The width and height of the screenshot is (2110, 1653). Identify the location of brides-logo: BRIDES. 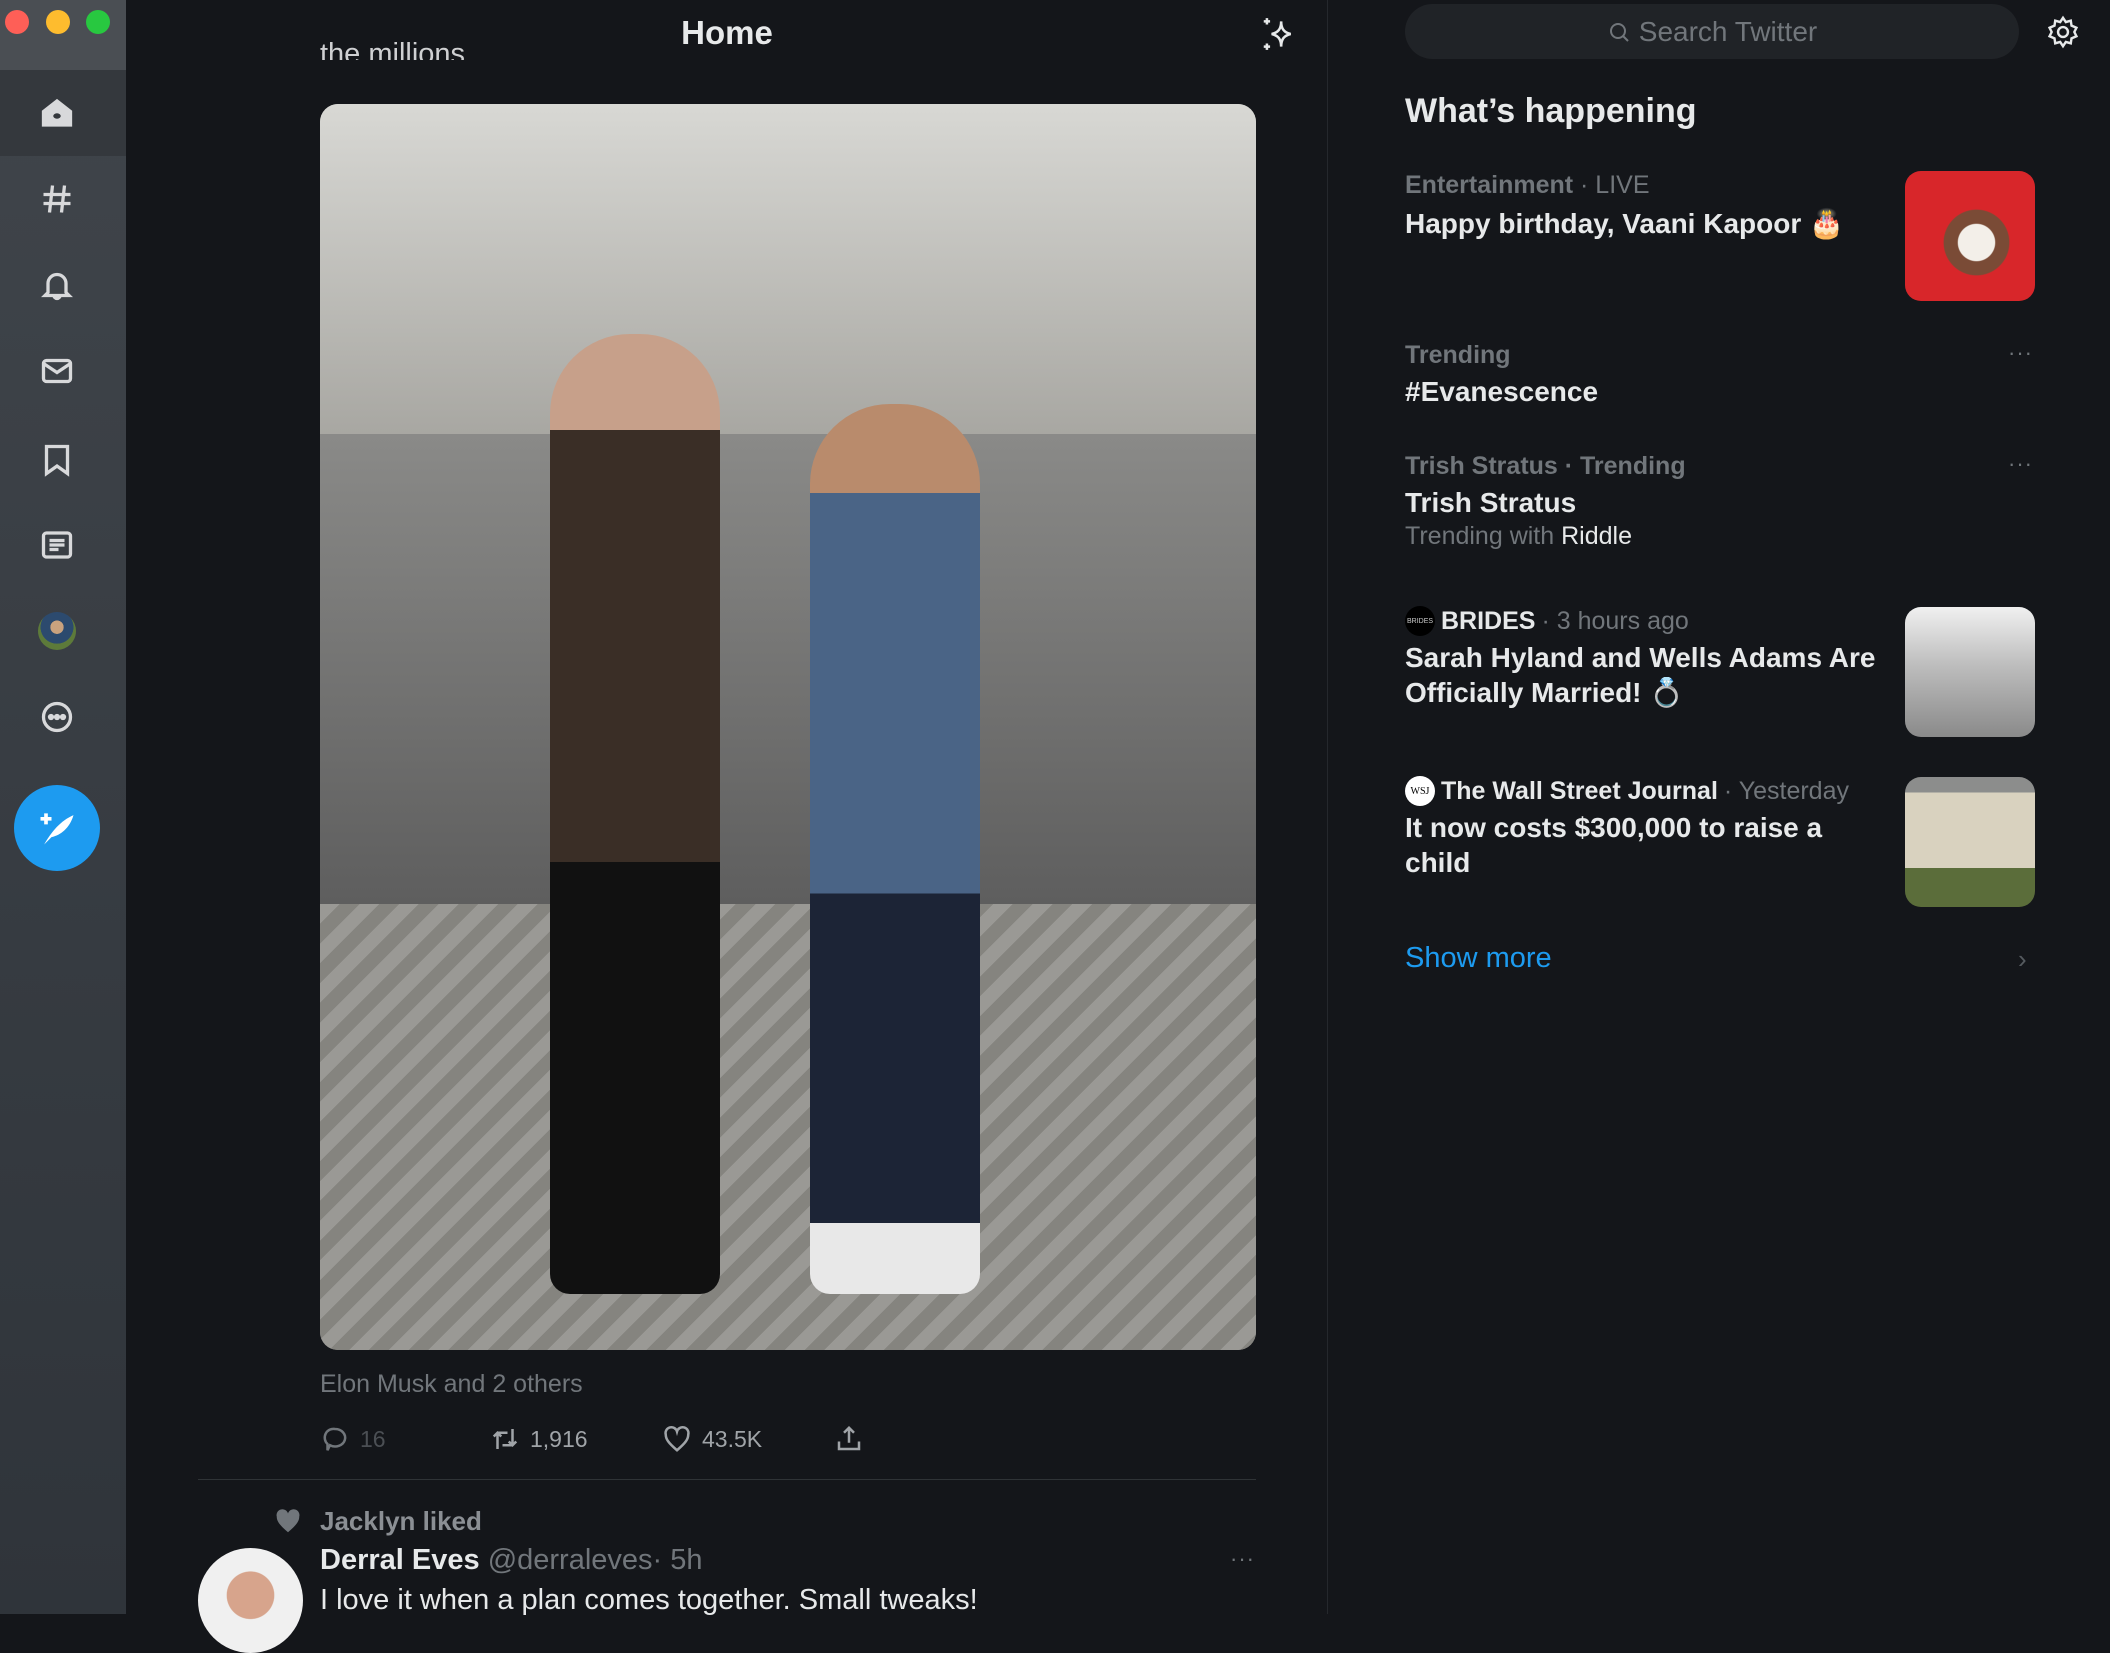
(1420, 621).